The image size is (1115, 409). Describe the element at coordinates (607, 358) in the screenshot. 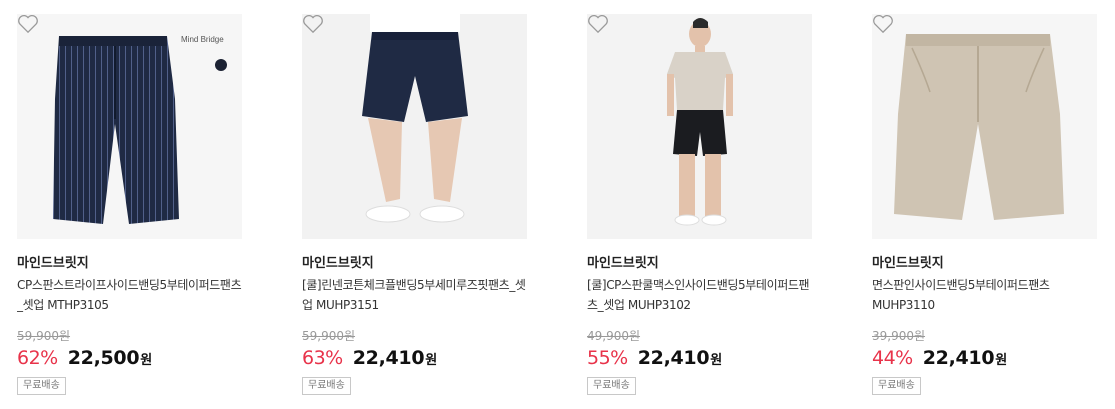

I see `discount-rate: 55%` at that location.